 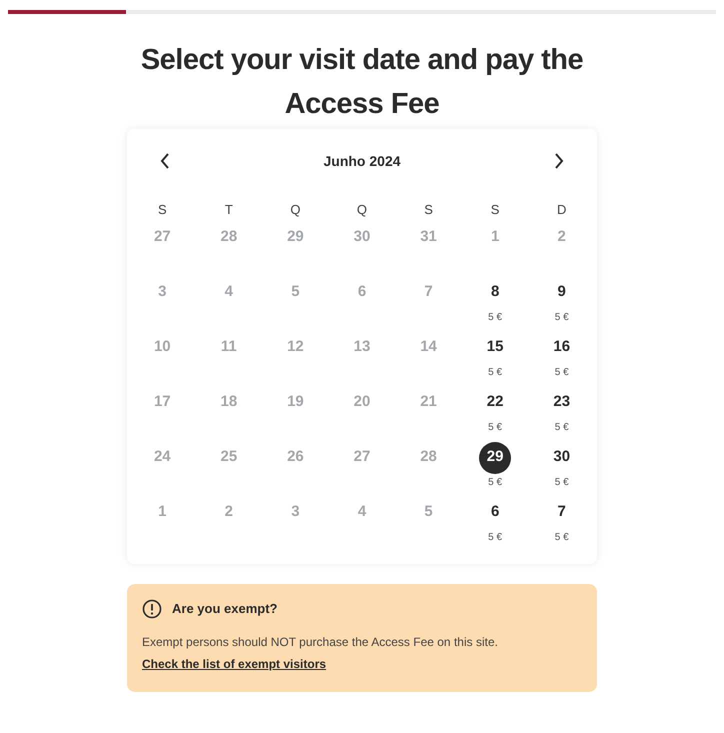 I want to click on day-button: 17, so click(x=162, y=402).